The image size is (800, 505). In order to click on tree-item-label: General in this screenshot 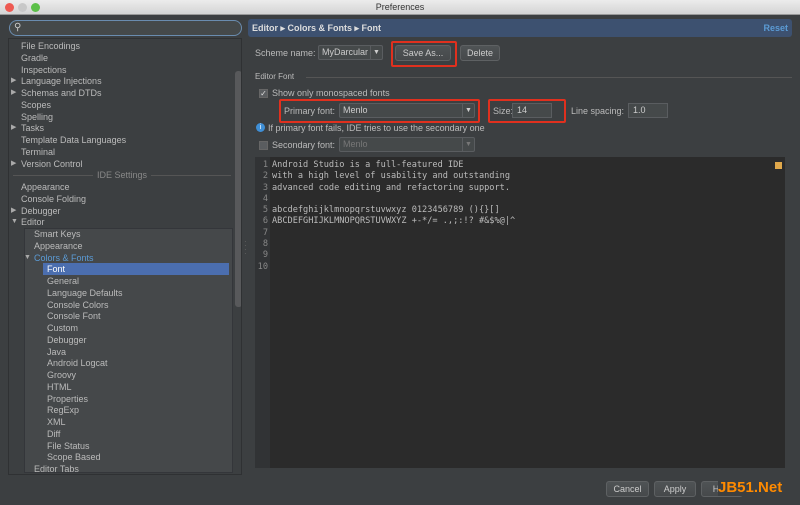, I will do `click(63, 281)`.